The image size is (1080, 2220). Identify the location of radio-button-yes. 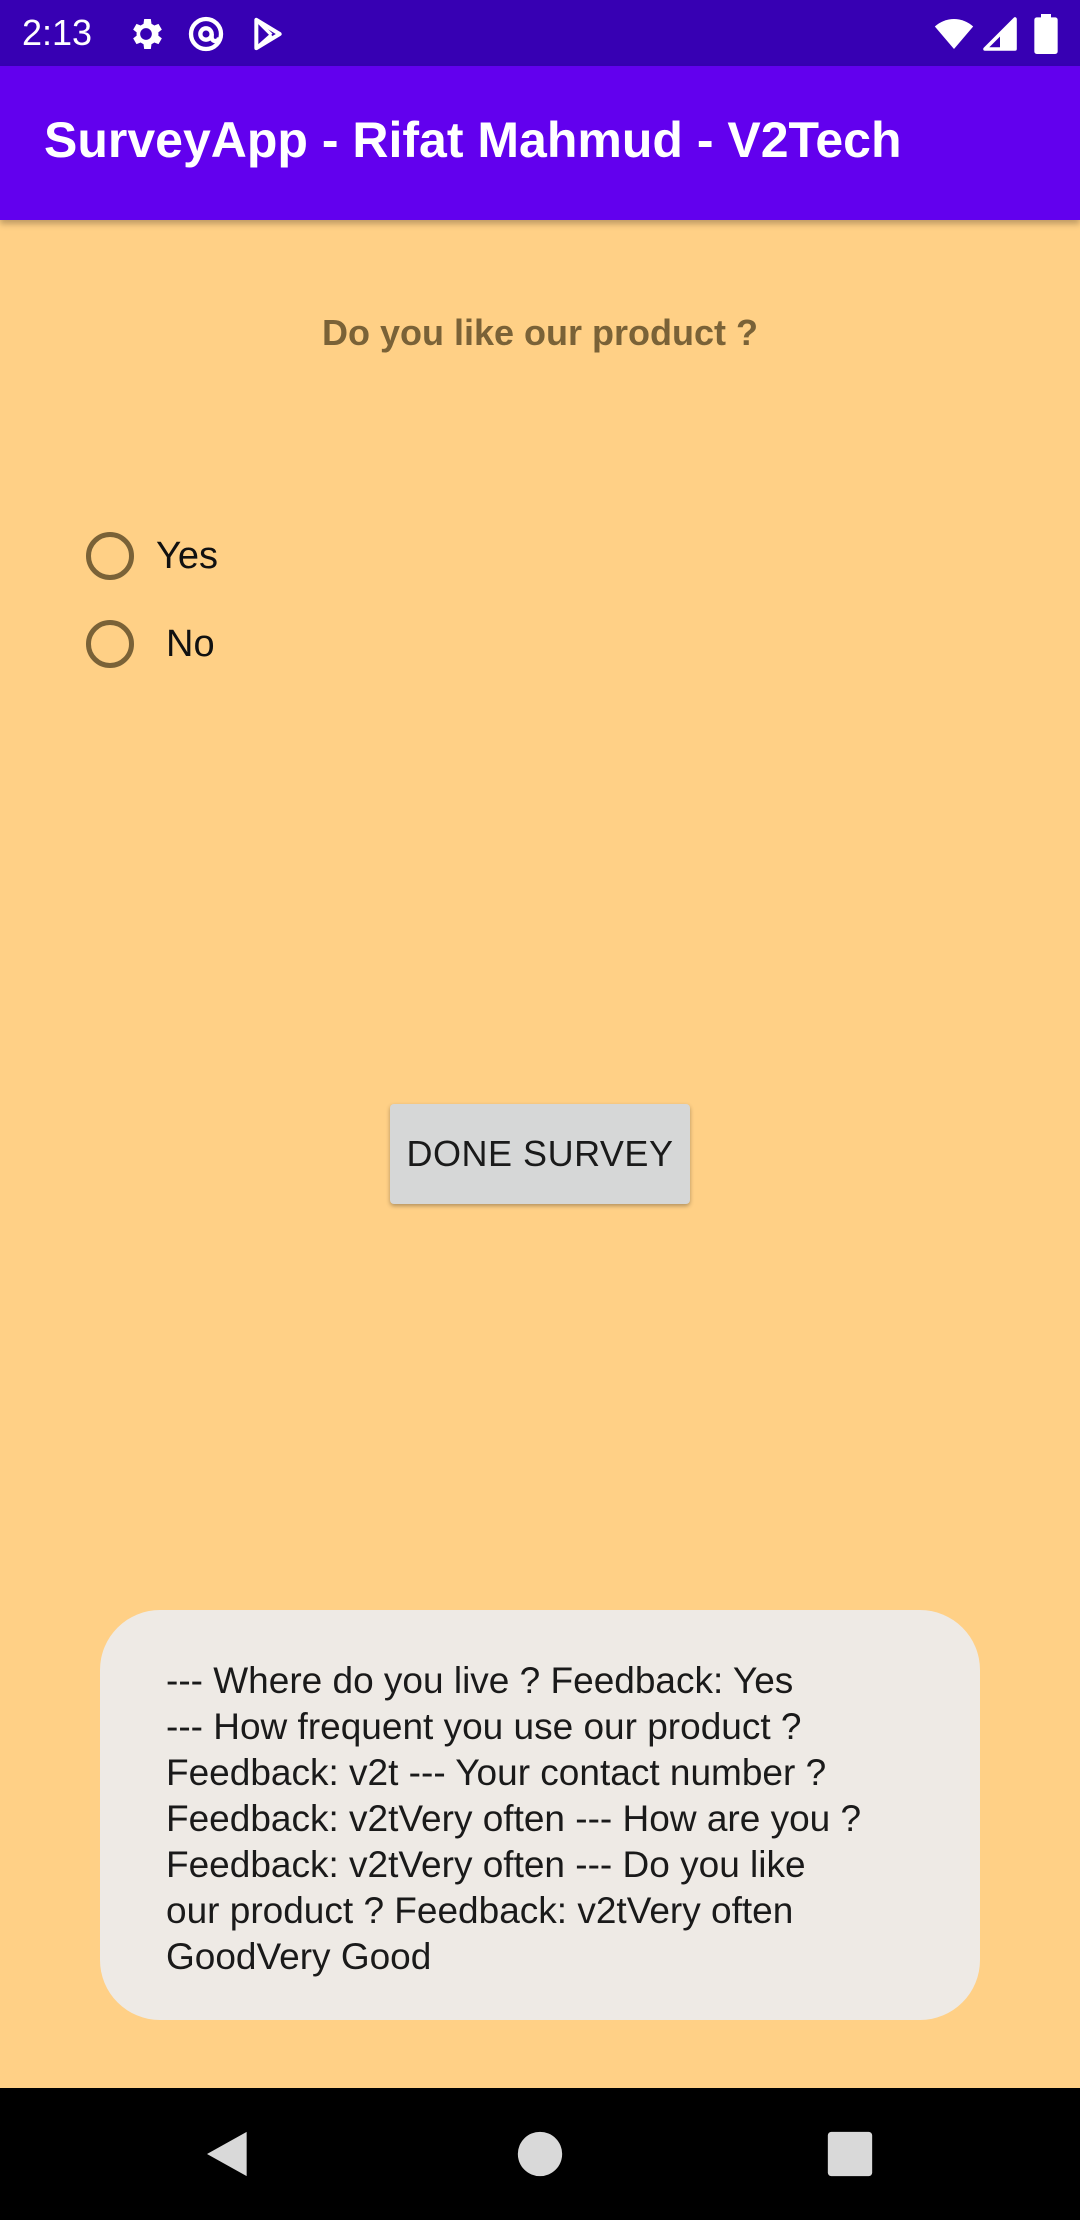
(110, 556).